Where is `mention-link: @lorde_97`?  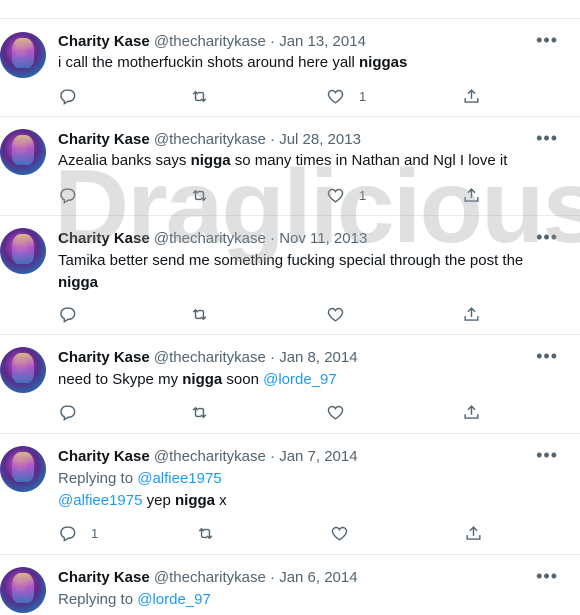
mention-link: @lorde_97 is located at coordinates (300, 379).